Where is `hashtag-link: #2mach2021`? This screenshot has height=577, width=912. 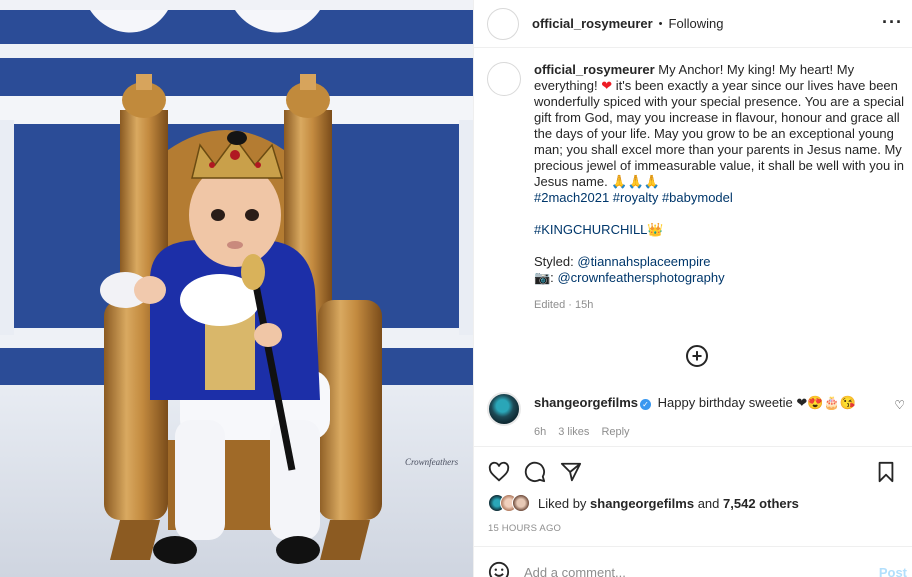
hashtag-link: #2mach2021 is located at coordinates (571, 197).